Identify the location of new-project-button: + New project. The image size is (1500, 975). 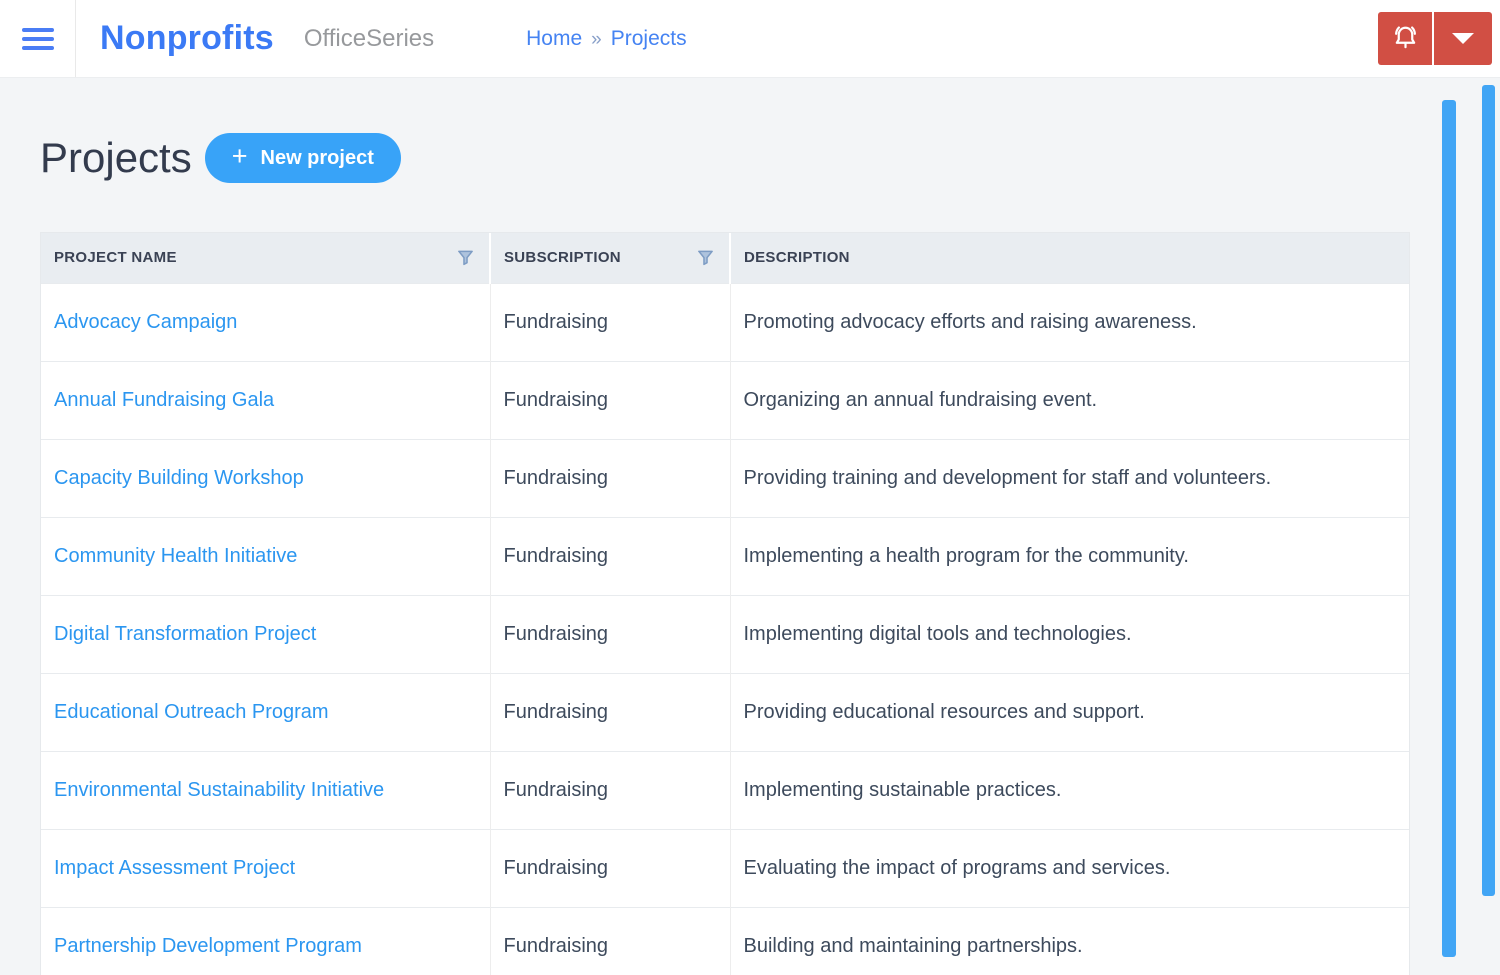
(302, 158).